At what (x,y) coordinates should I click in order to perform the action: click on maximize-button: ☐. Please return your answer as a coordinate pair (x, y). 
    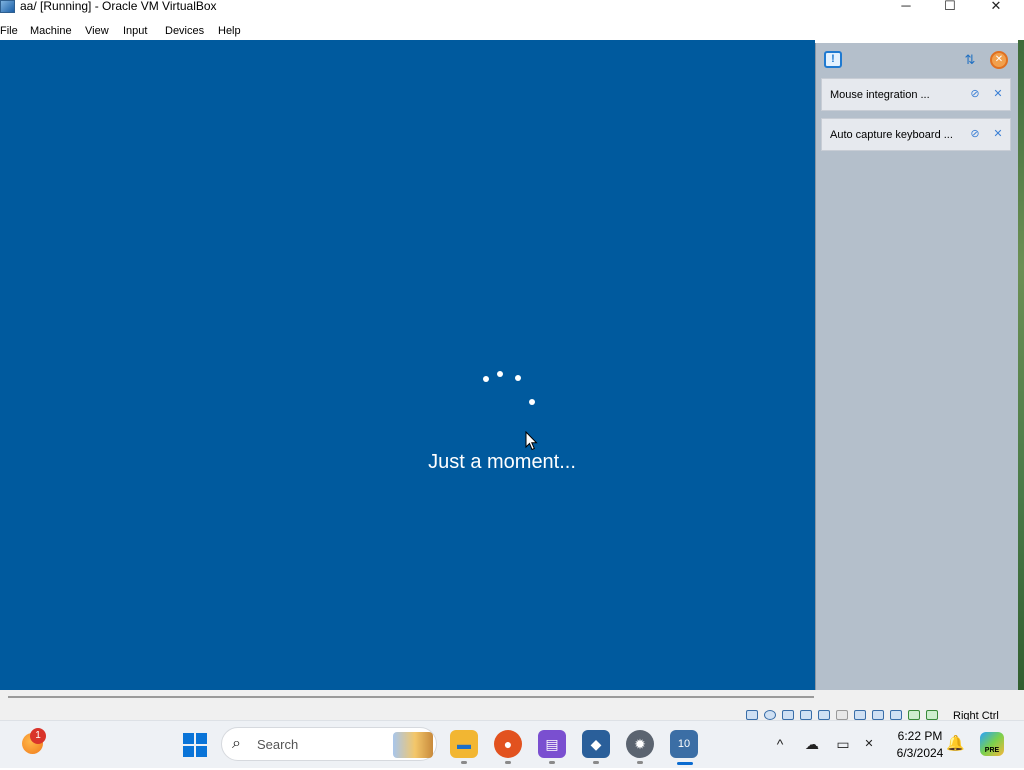
    Looking at the image, I should click on (950, 7).